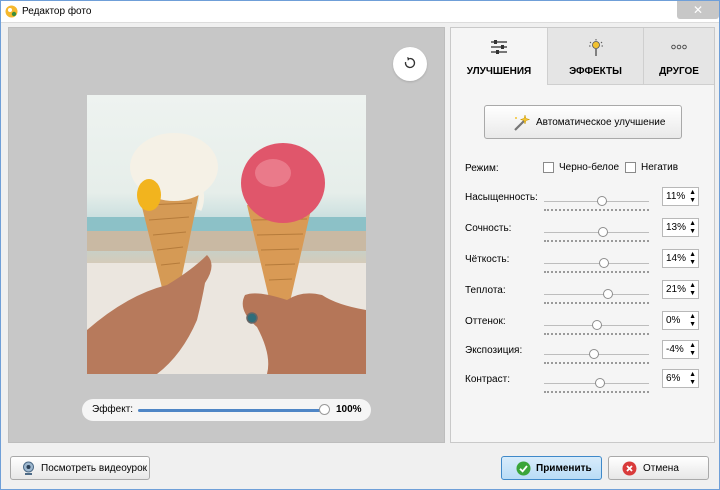 This screenshot has height=490, width=720. Describe the element at coordinates (585, 233) in the screenshot. I see `slider-row-vibrance: Сочность: 13% ▲ ▼` at that location.